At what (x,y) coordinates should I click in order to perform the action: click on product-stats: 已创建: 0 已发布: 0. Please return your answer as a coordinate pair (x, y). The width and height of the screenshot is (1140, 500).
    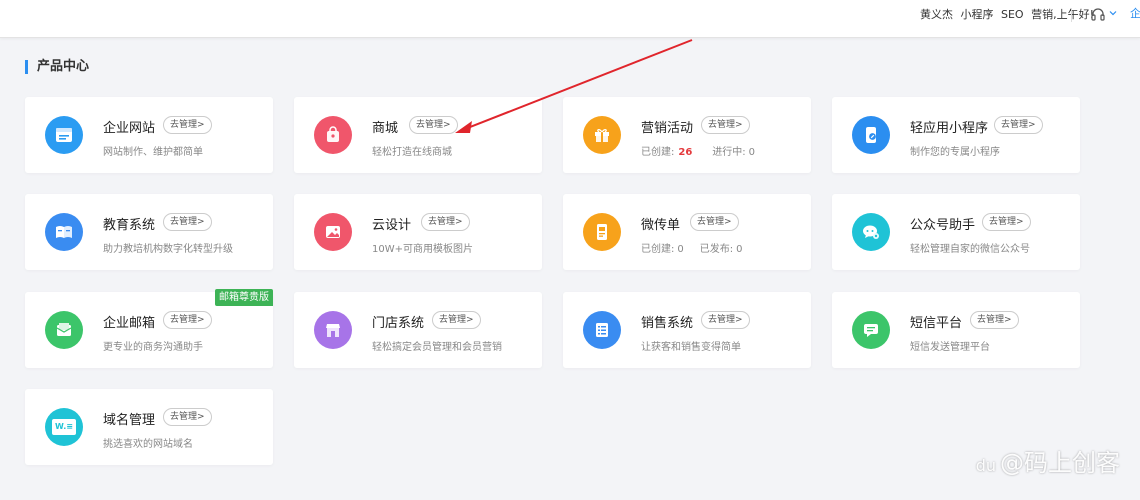
    Looking at the image, I should click on (692, 247).